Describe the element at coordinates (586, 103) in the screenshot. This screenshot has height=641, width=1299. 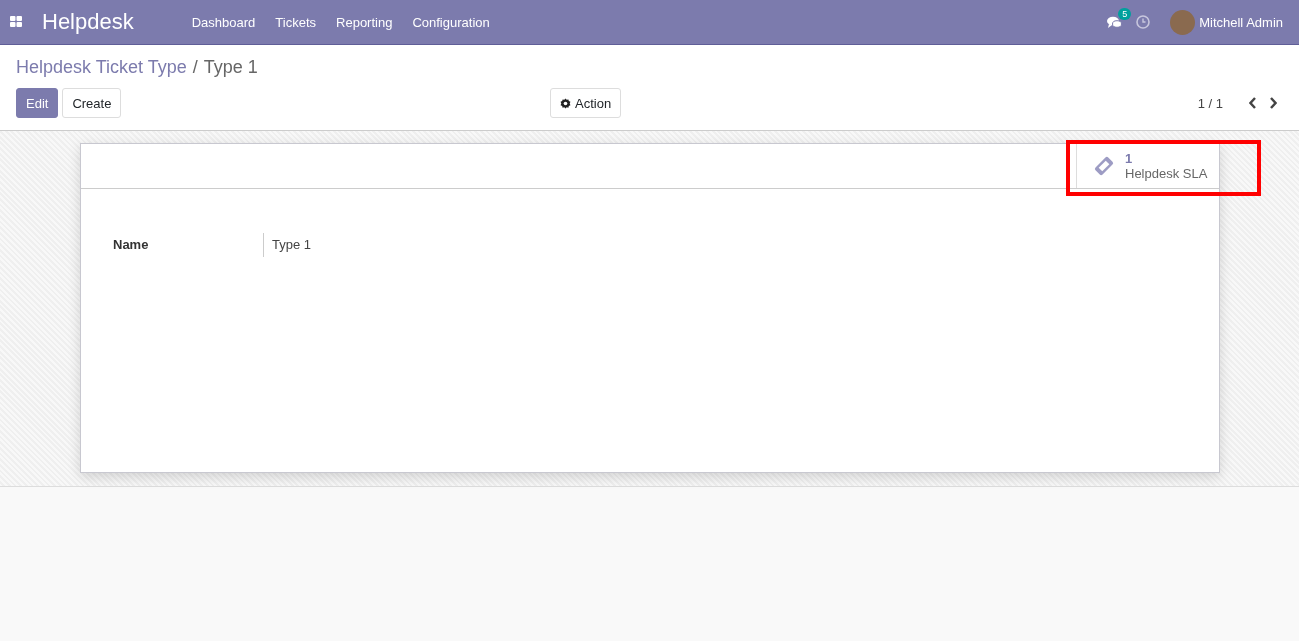
I see `action-button: Action` at that location.